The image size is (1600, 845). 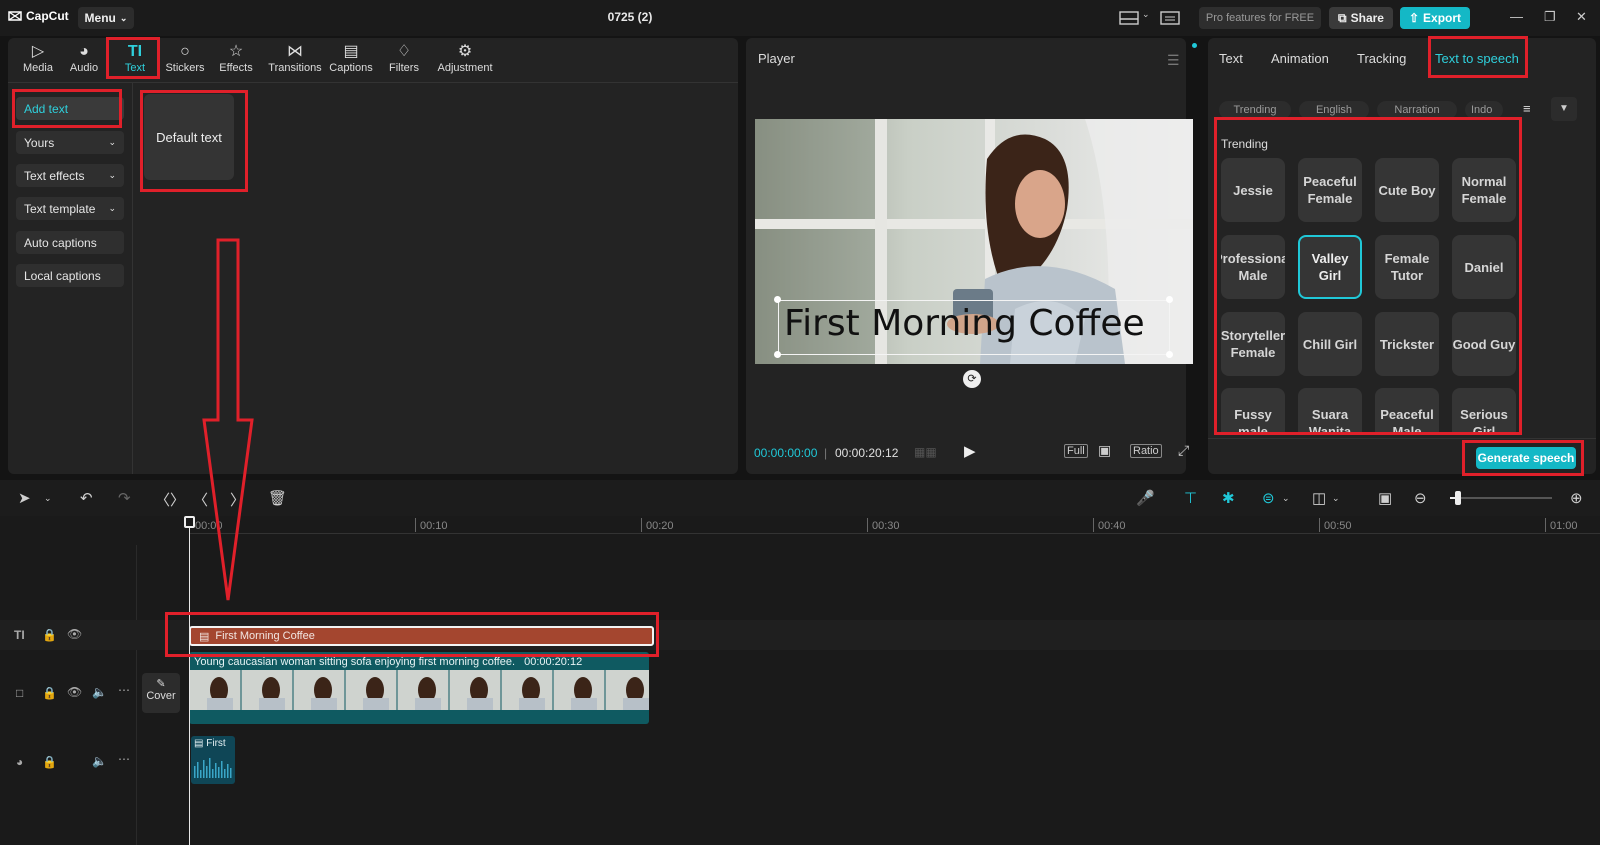 I want to click on link-icon: ⊤, so click(x=1190, y=498).